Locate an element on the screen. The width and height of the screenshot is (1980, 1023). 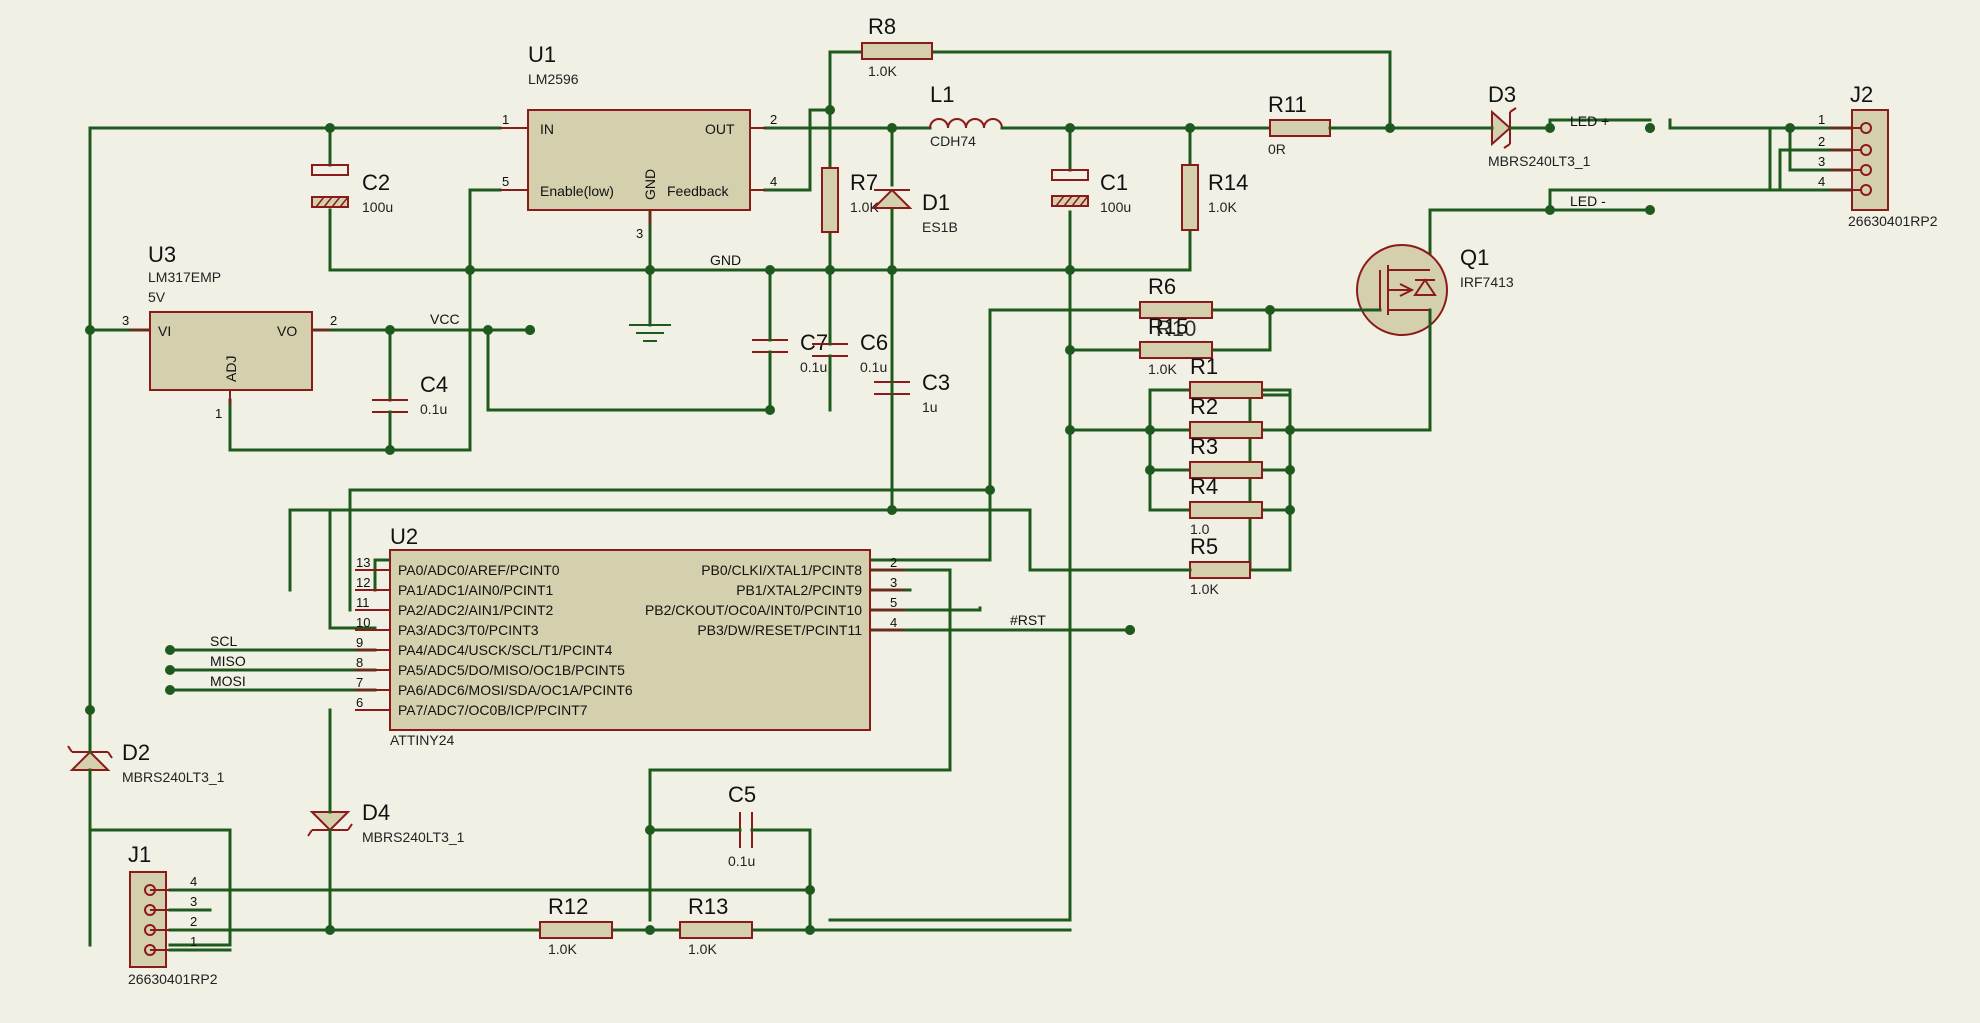
capacitor-c1: C1 100u is located at coordinates (1091, 192).